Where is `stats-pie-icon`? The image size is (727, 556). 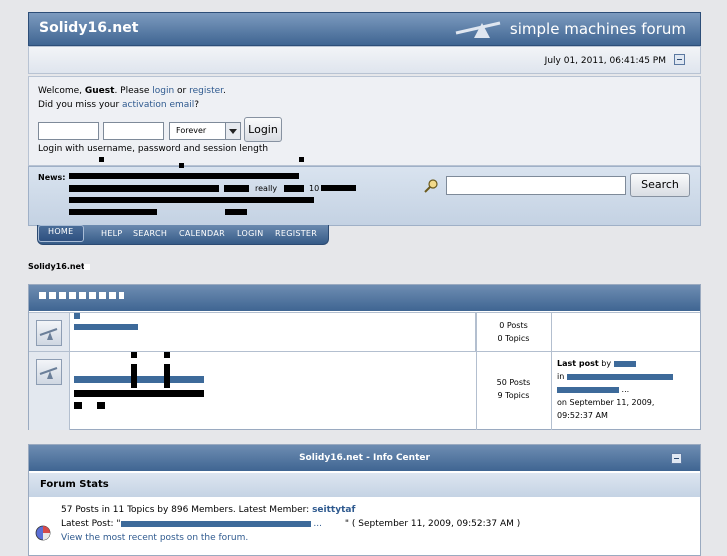 stats-pie-icon is located at coordinates (43, 533).